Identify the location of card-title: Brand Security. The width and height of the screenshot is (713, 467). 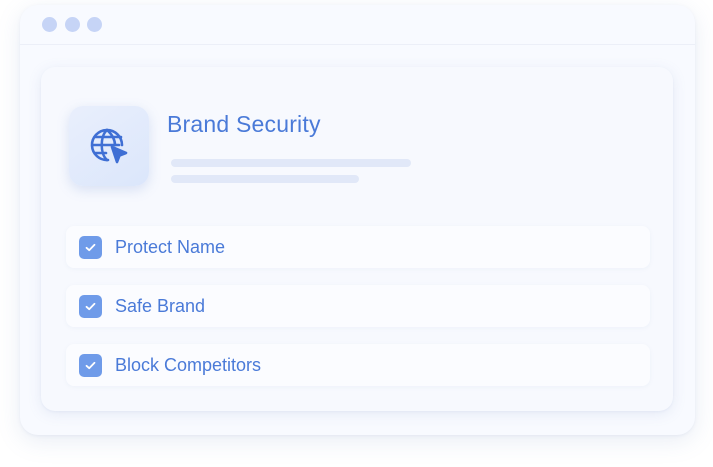
(244, 124).